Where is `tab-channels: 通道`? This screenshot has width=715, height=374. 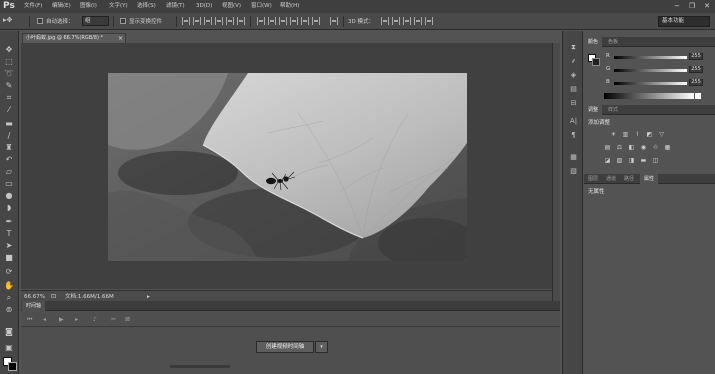
tab-channels: 通道 is located at coordinates (611, 179).